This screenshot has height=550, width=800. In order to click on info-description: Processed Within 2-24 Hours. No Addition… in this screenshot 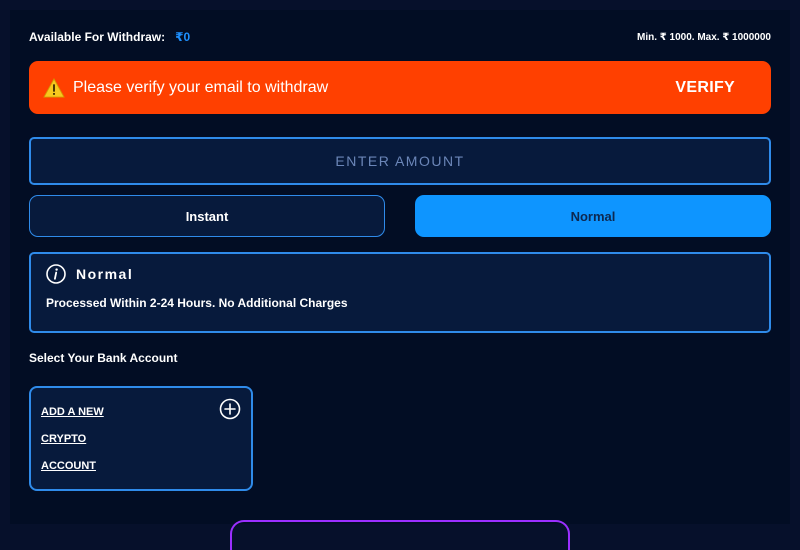, I will do `click(197, 303)`.